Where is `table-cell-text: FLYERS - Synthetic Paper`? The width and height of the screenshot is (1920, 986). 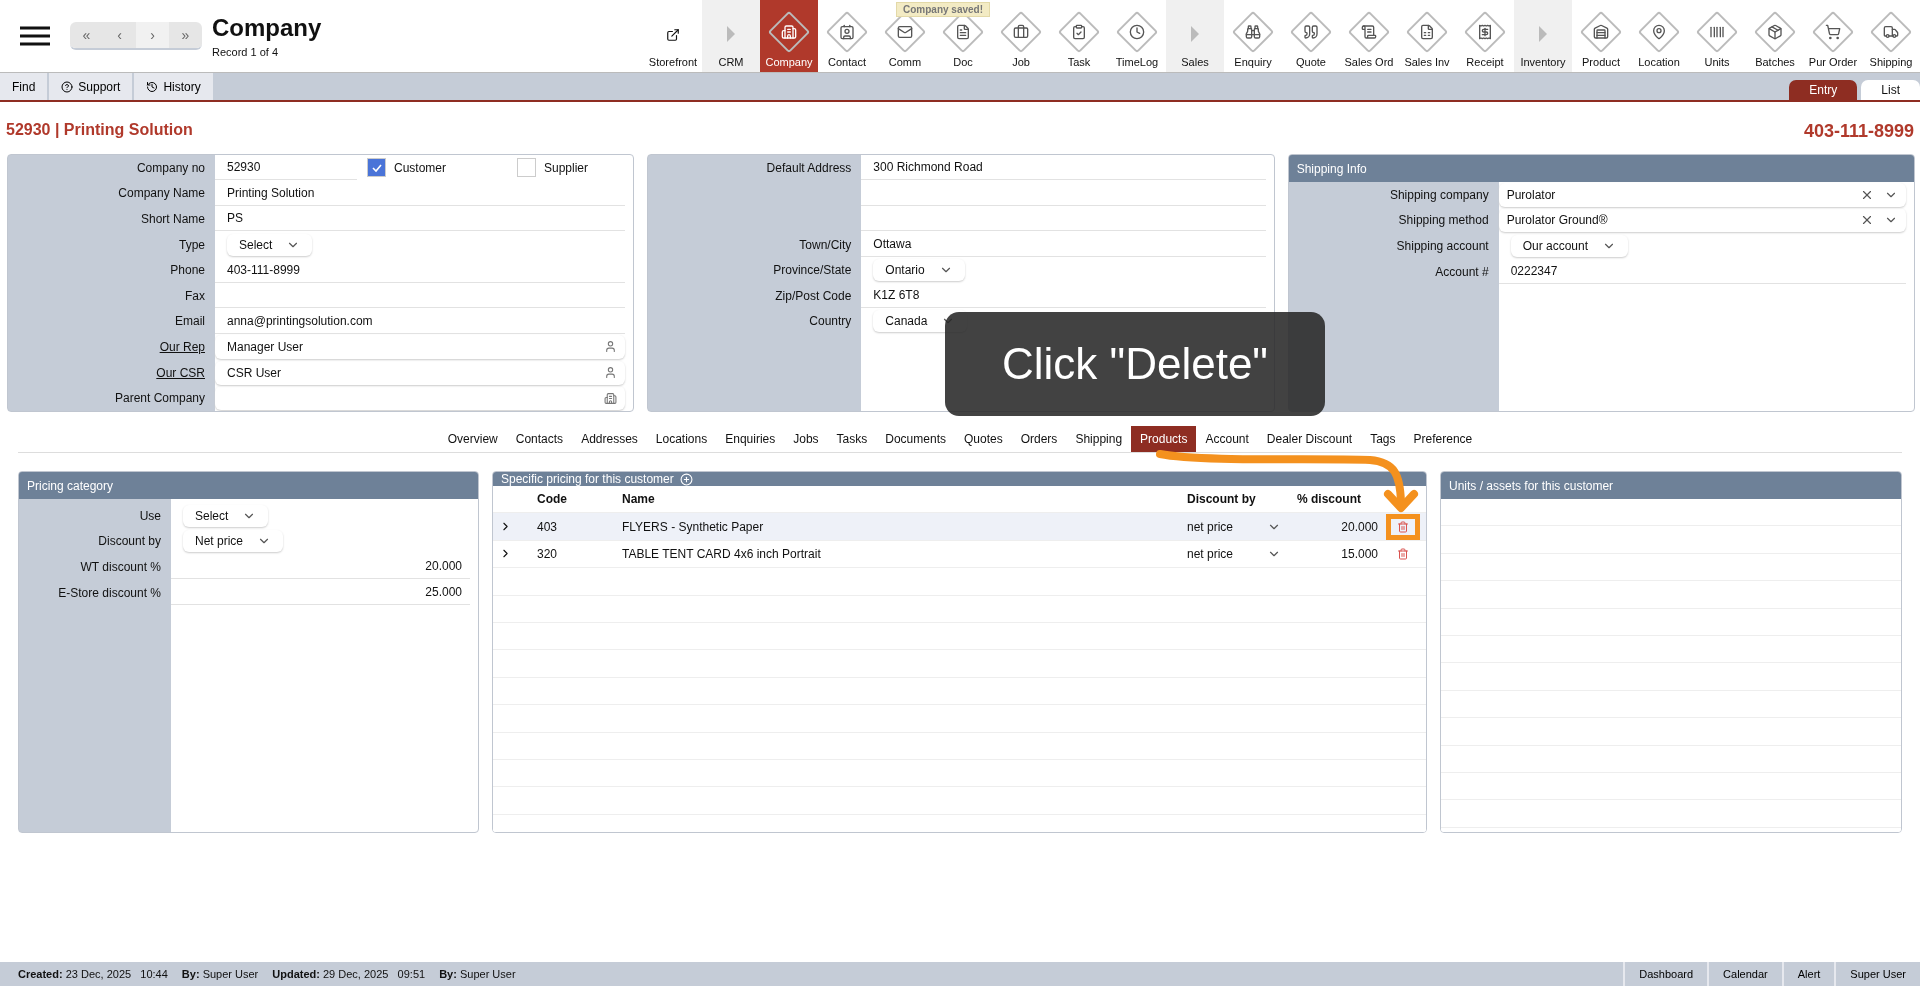
table-cell-text: FLYERS - Synthetic Paper is located at coordinates (693, 526).